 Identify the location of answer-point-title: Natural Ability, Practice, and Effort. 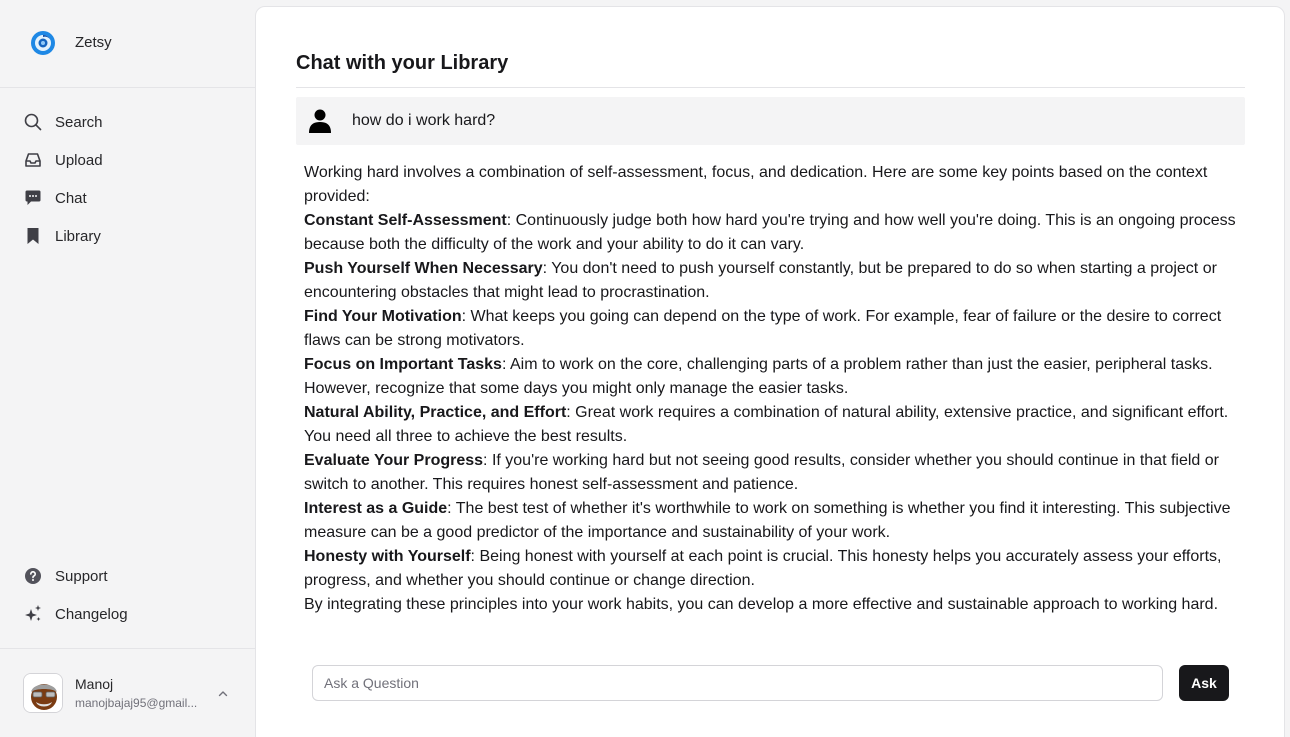
(435, 412).